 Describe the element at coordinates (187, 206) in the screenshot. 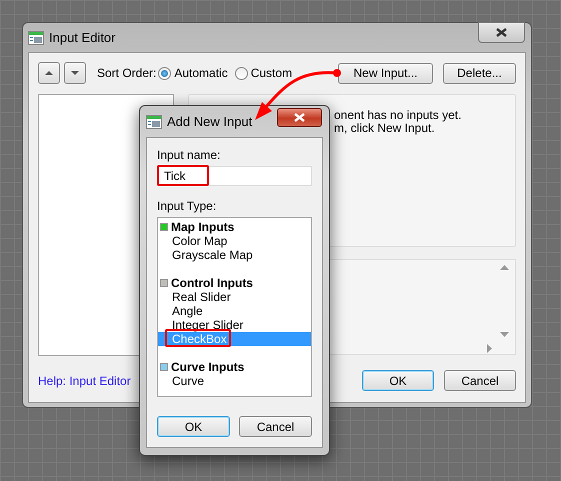

I see `field-label: Input Type:` at that location.